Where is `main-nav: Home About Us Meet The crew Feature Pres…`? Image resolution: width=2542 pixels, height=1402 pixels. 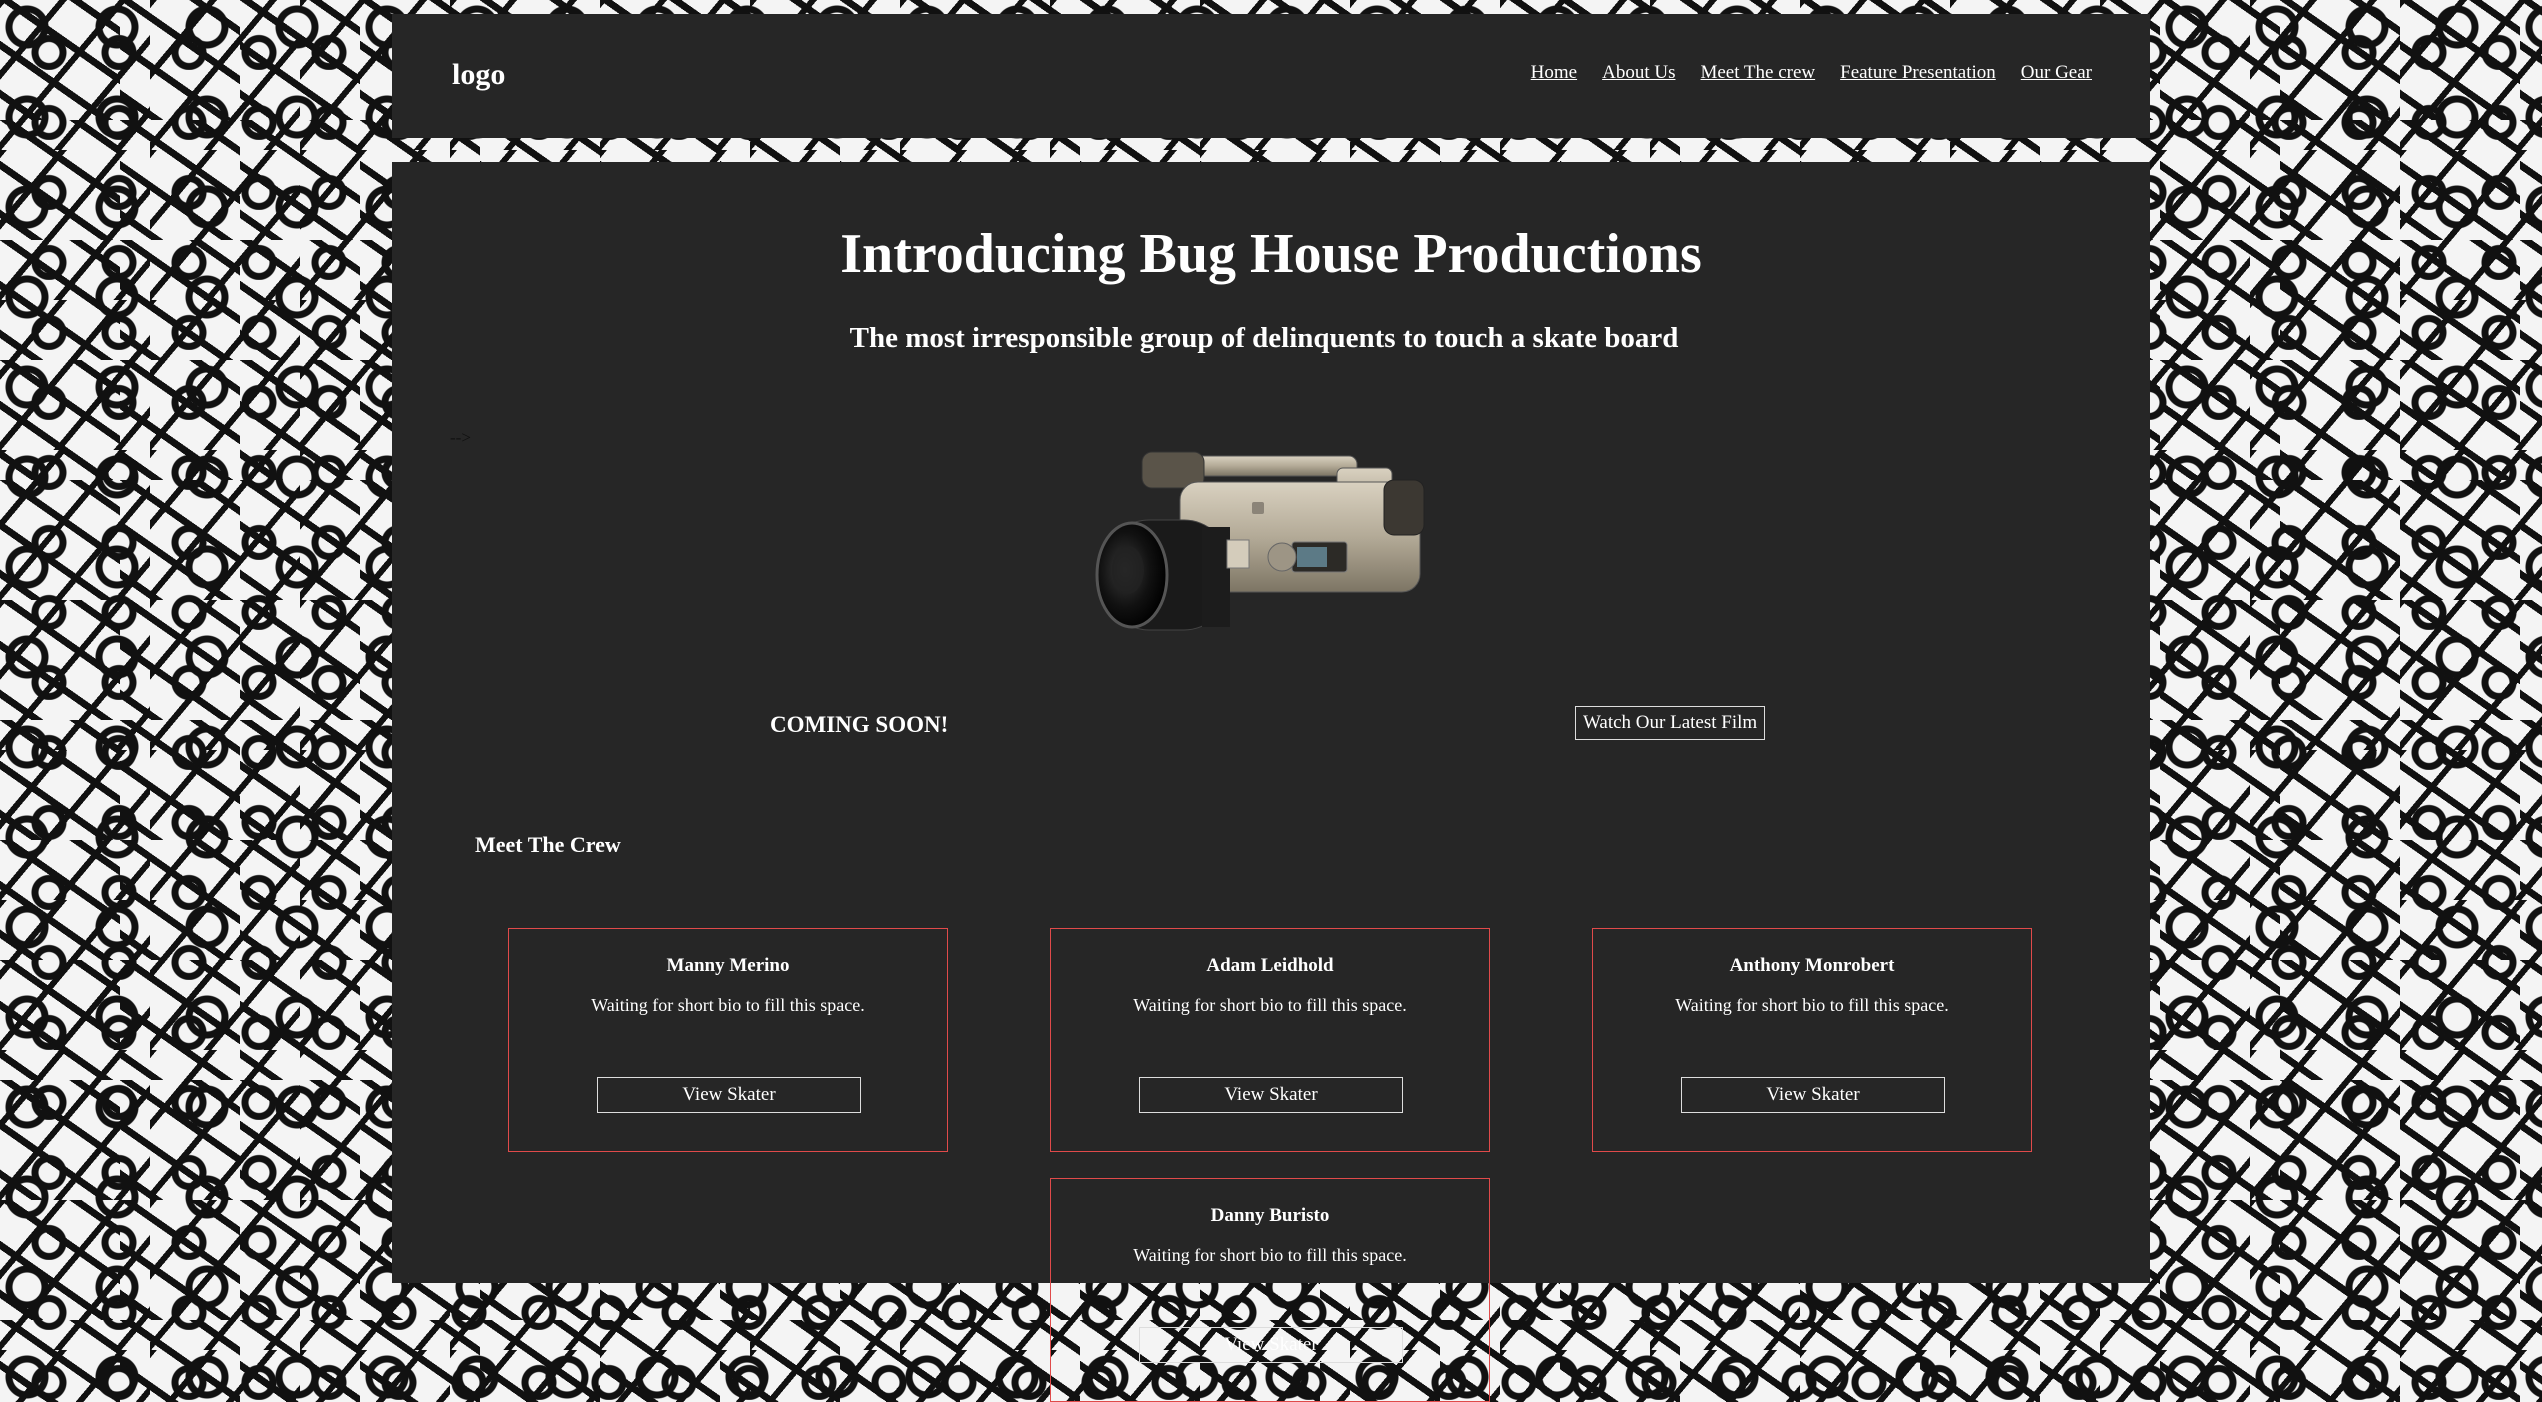
main-nav: Home About Us Meet The crew Feature Pres… is located at coordinates (1811, 73).